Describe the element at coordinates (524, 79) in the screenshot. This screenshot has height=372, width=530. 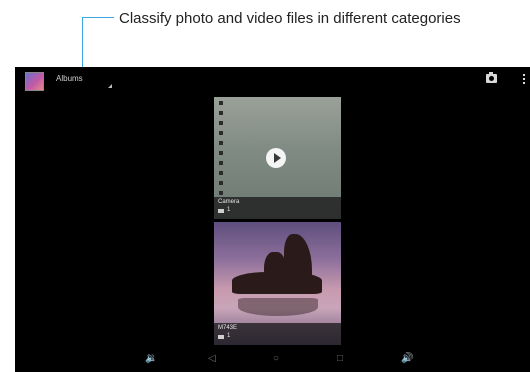
I see `overflow-menu-icon` at that location.